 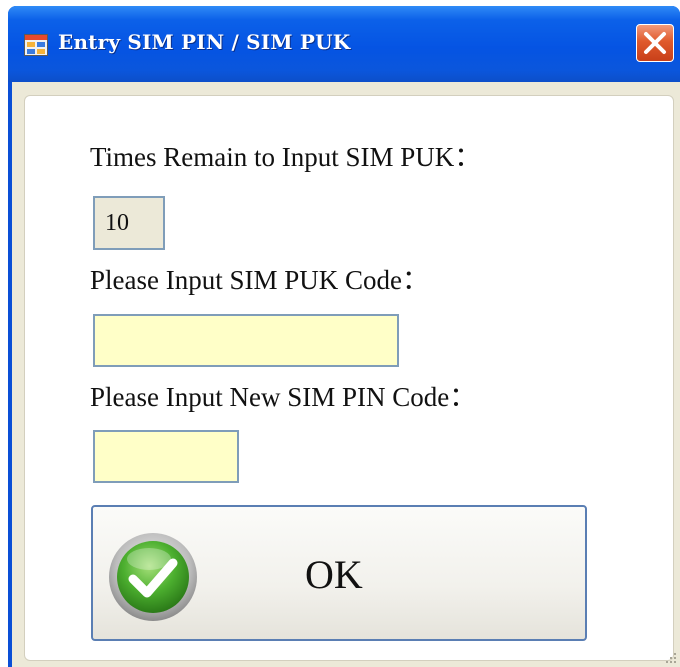 What do you see at coordinates (166, 456) in the screenshot?
I see `new-pin-input` at bounding box center [166, 456].